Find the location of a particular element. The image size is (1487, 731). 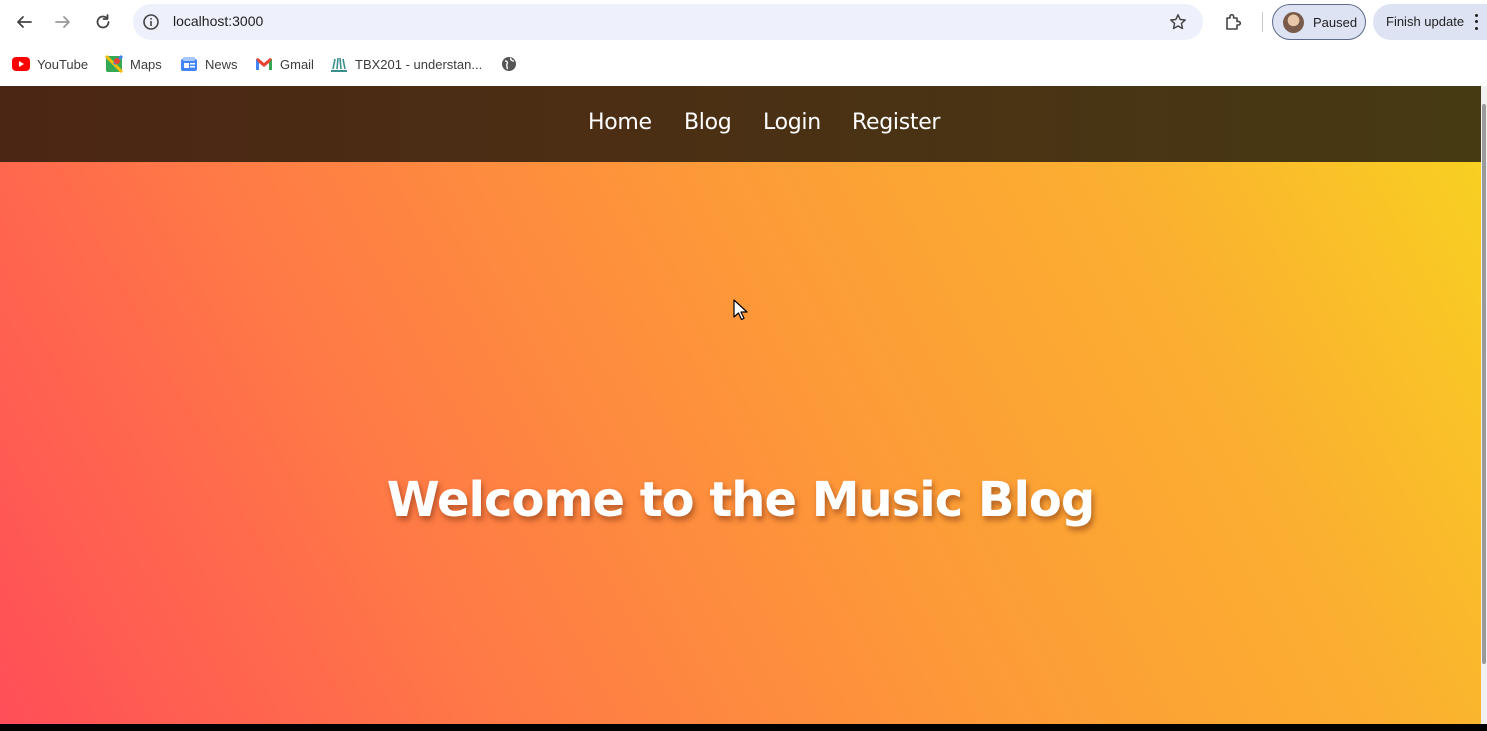

puzzle-icon is located at coordinates (1233, 22).